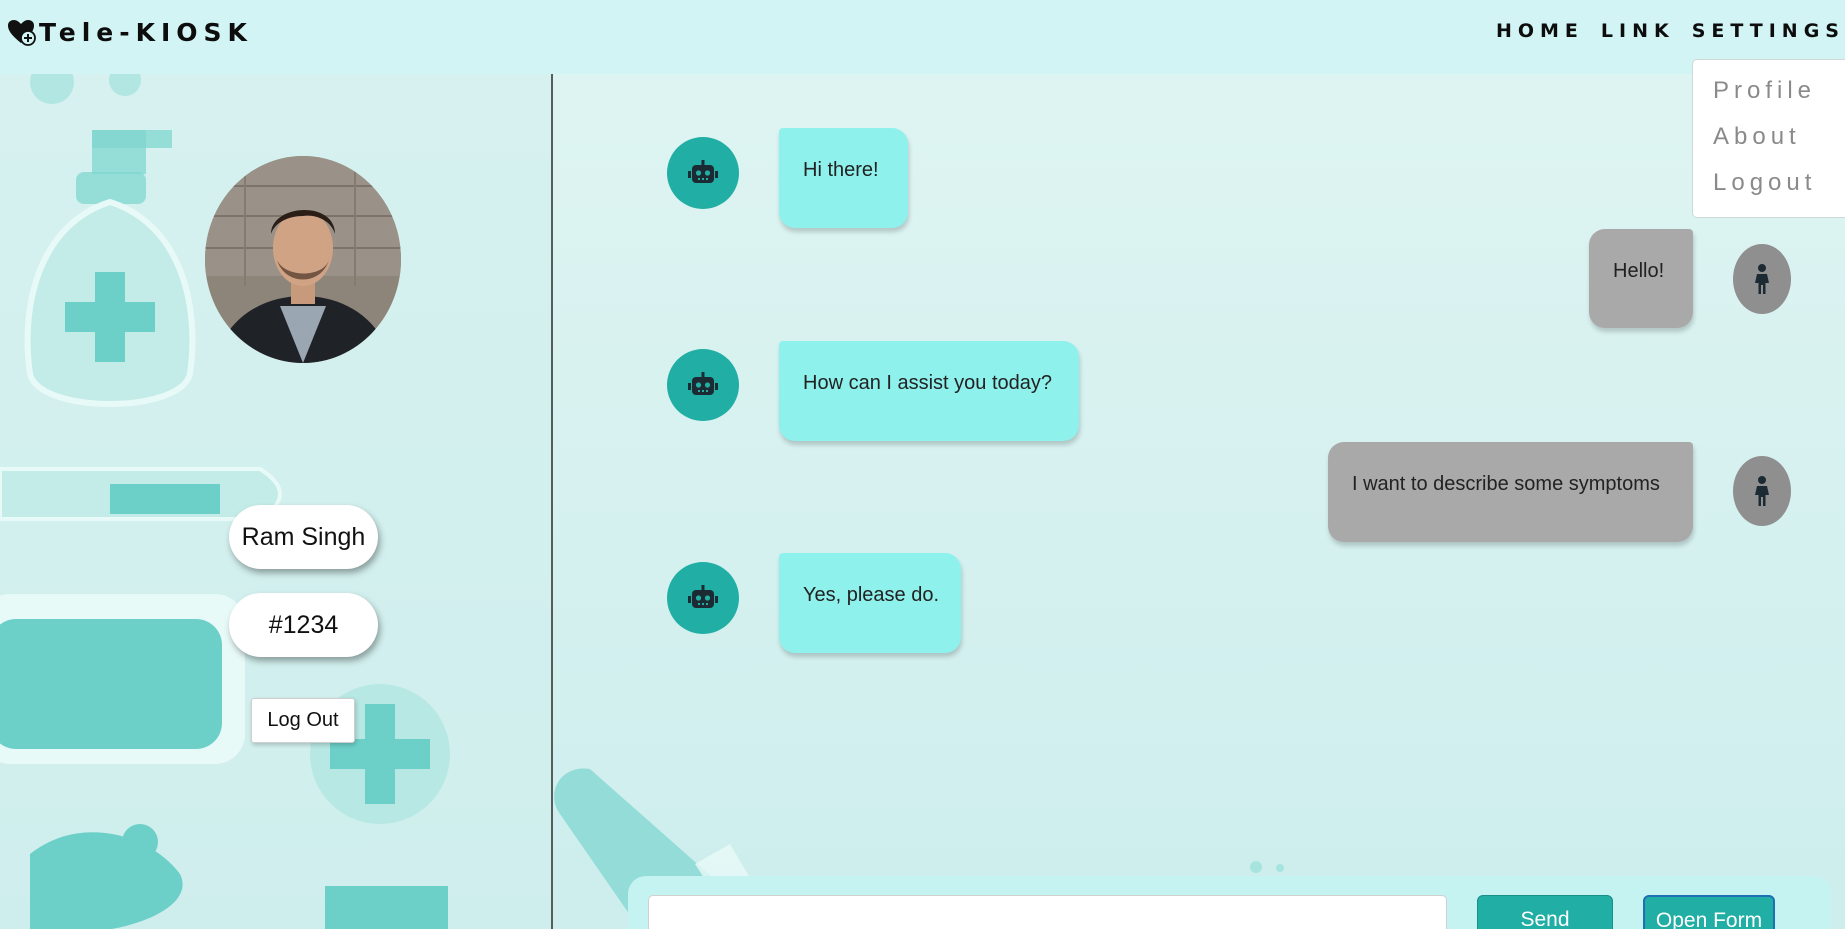 The image size is (1845, 929). Describe the element at coordinates (1768, 31) in the screenshot. I see `nav-settings-toggle: SETTINGS` at that location.